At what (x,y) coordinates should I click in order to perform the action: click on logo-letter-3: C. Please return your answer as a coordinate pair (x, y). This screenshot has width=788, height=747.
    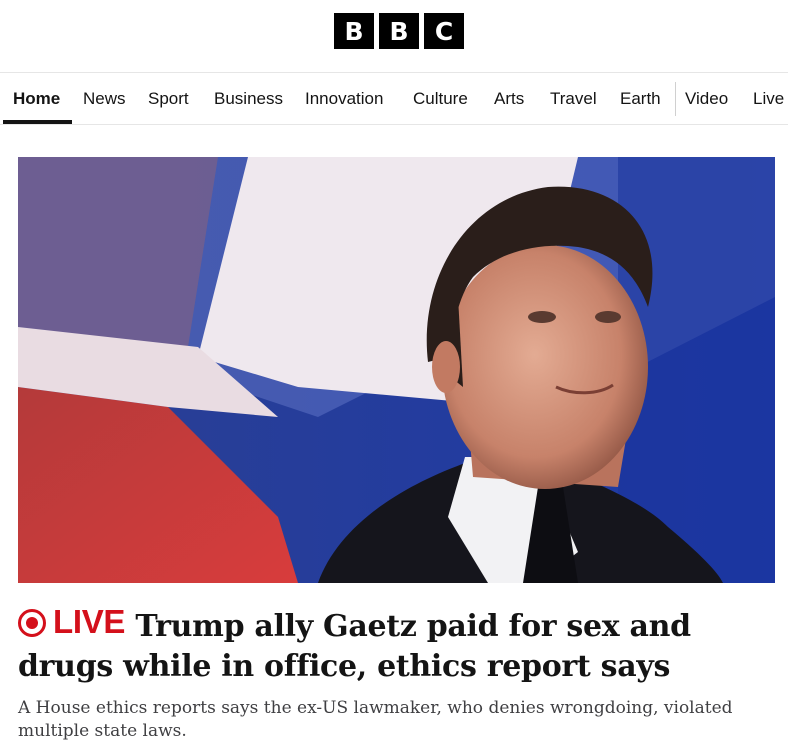
    Looking at the image, I should click on (444, 31).